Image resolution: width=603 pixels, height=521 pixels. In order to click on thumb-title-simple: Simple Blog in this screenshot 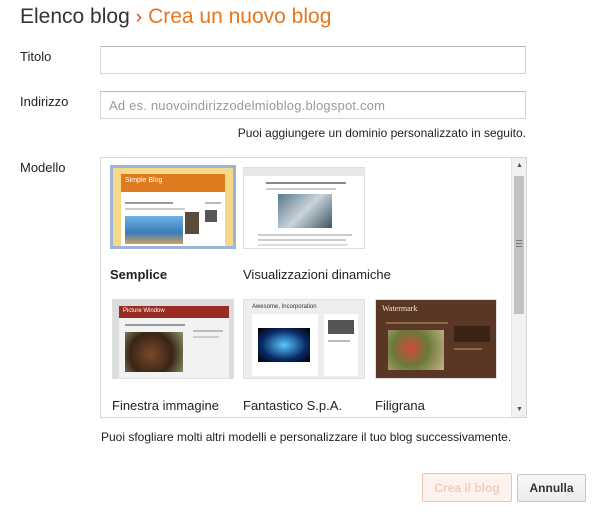, I will do `click(144, 180)`.